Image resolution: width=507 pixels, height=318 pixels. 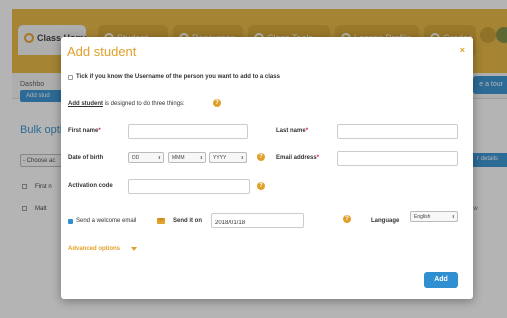 I want to click on send-date-input, so click(x=257, y=220).